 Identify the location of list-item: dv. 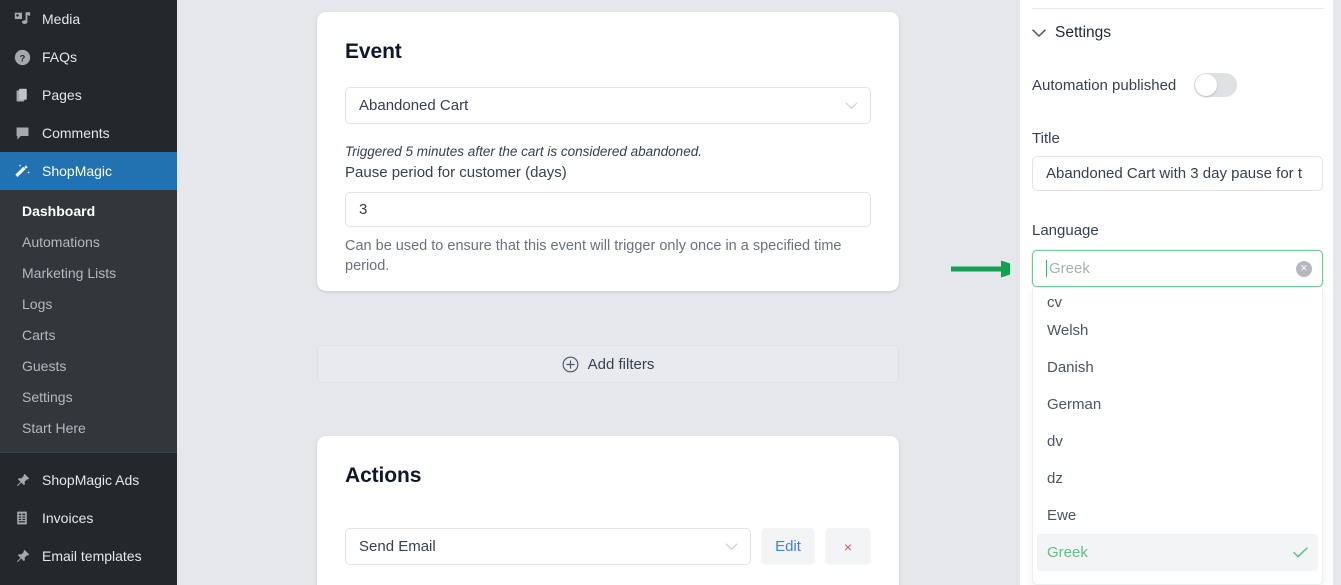
(1177, 441).